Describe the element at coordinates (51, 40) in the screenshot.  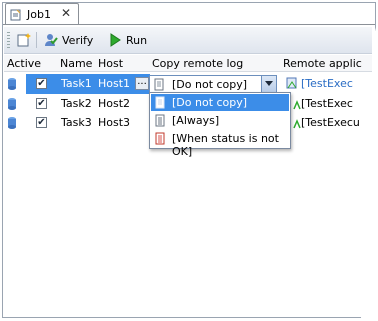
I see `verify-icon` at that location.